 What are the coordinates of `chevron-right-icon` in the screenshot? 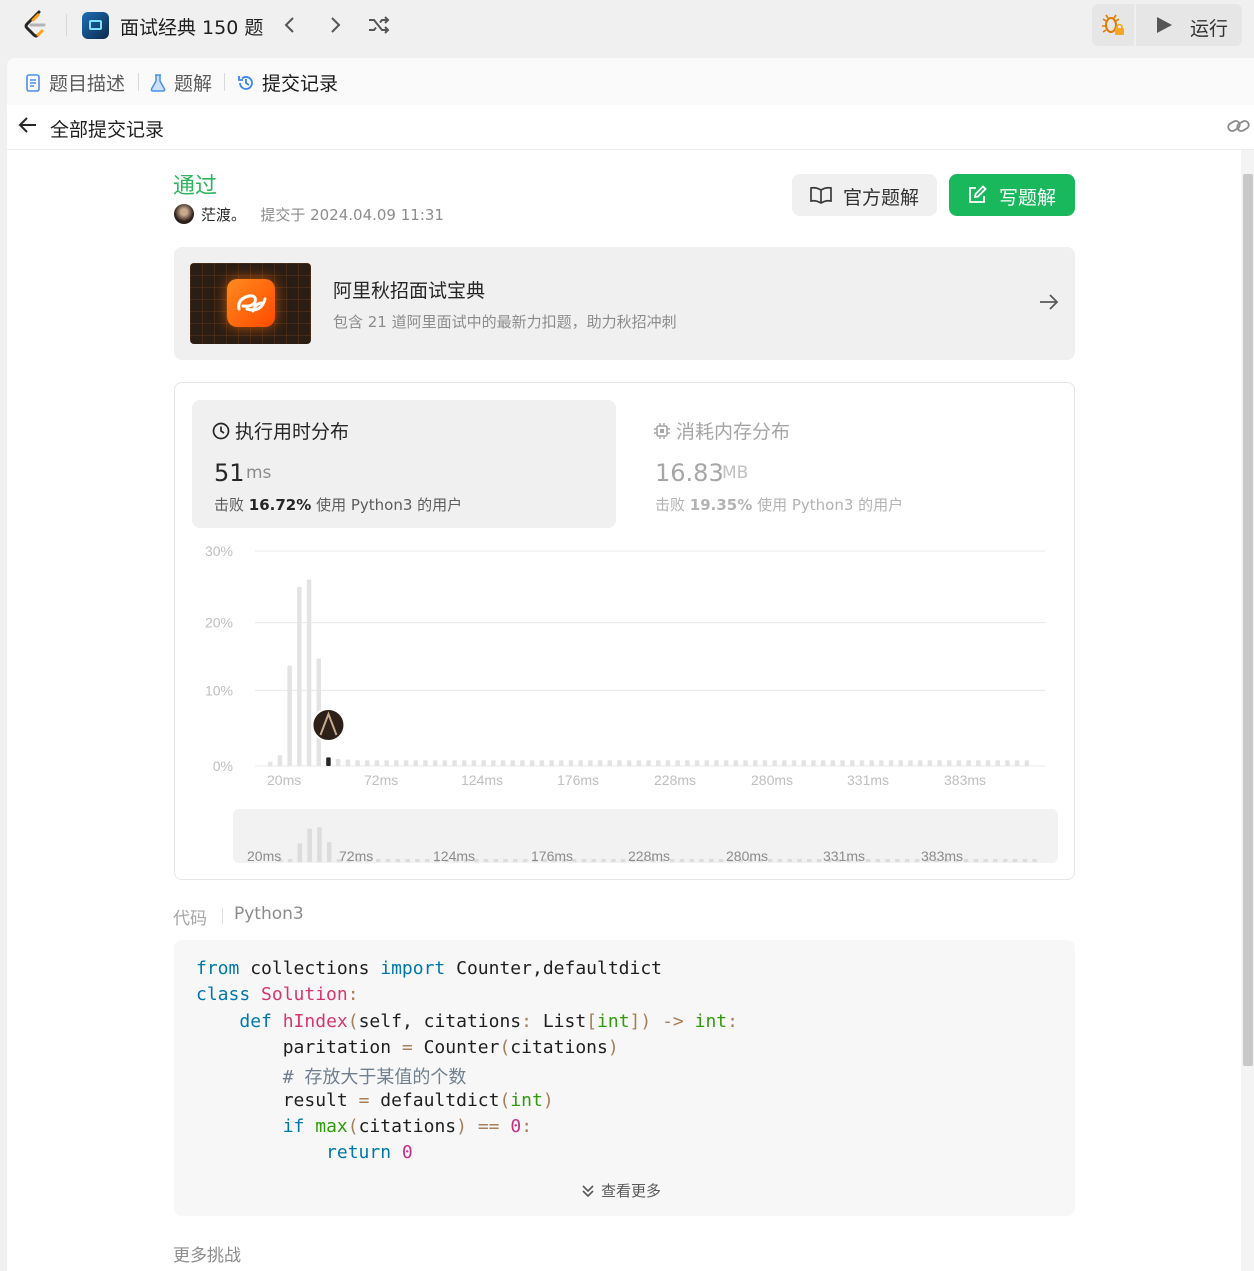 It's located at (336, 25).